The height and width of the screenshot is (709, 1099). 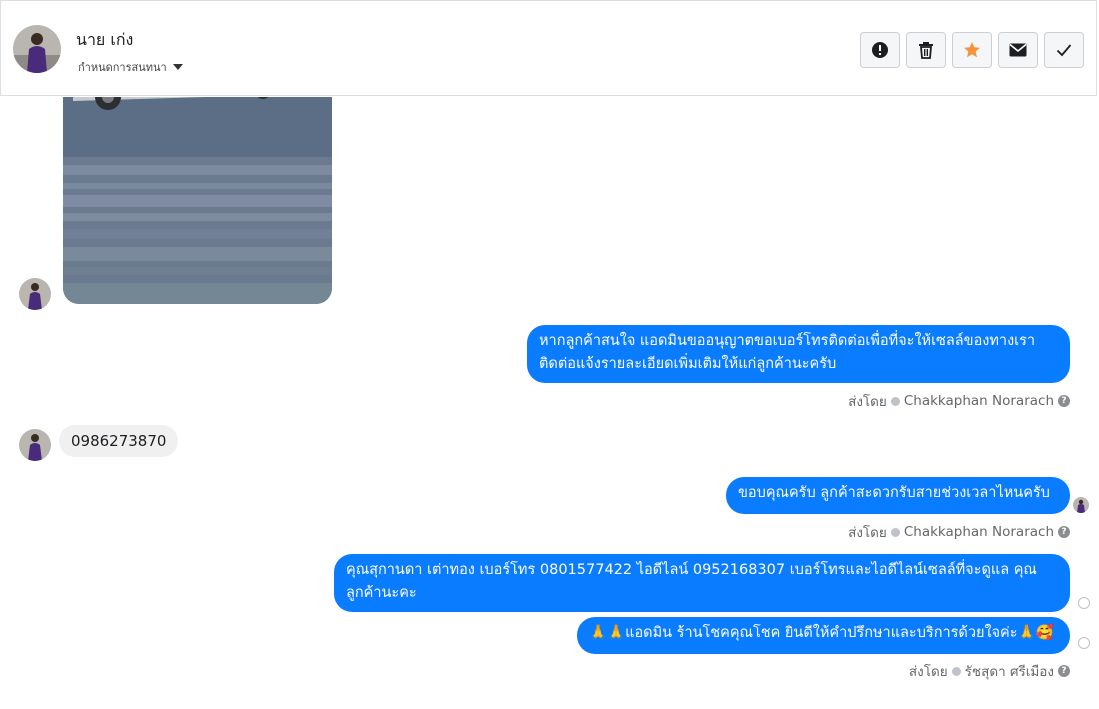 What do you see at coordinates (177, 67) in the screenshot?
I see `chevron-down-icon` at bounding box center [177, 67].